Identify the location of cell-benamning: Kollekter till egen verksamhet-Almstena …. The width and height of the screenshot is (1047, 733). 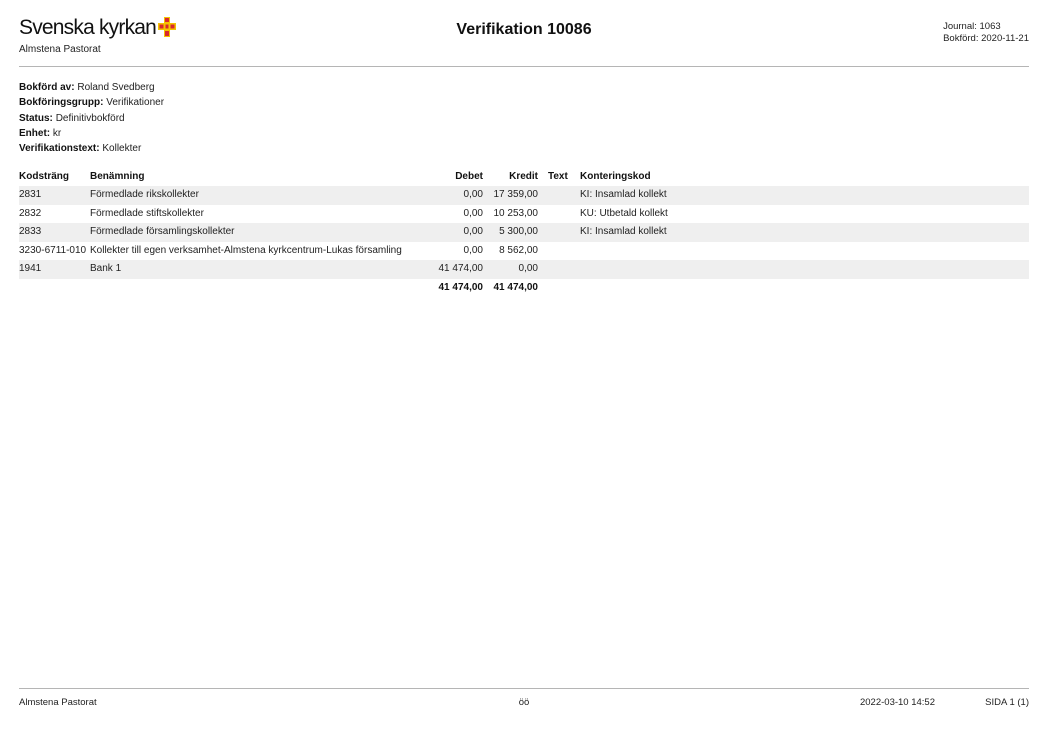
(246, 250).